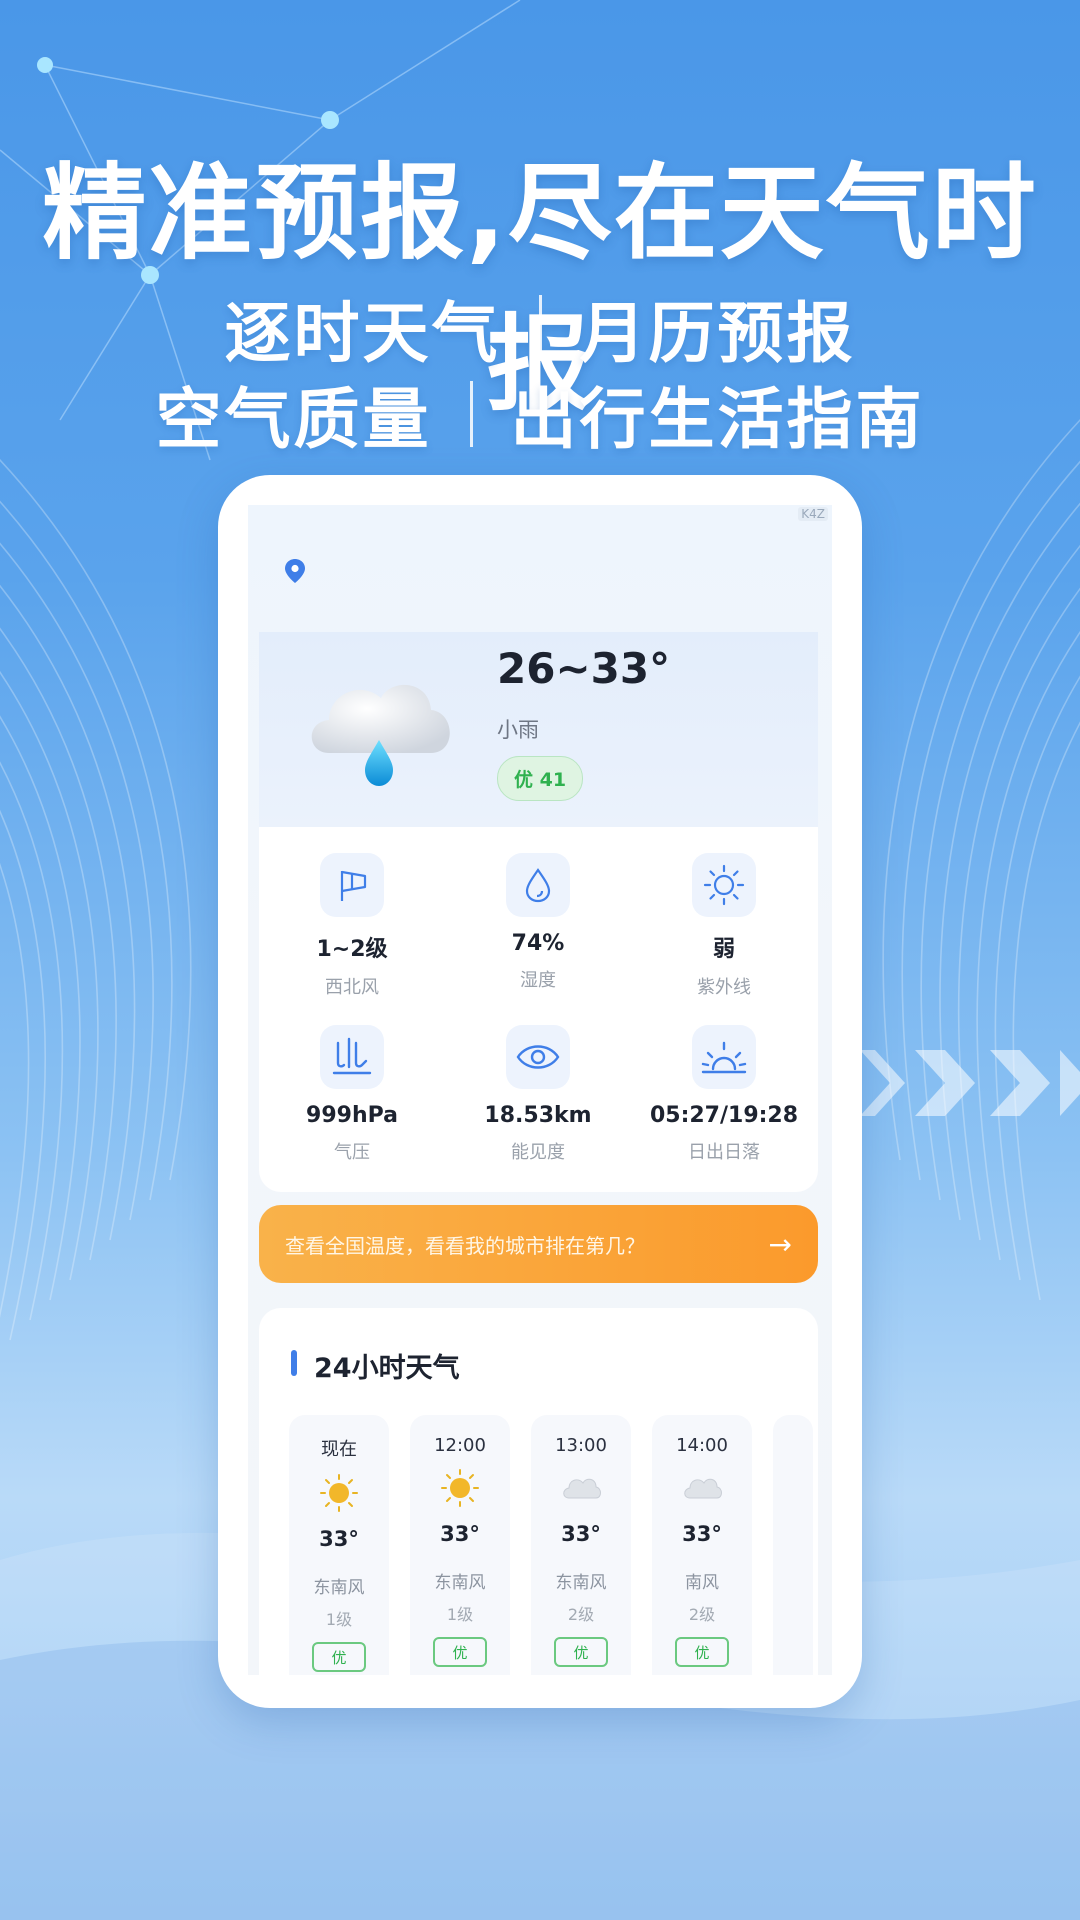  I want to click on metric-value: 18.53km, so click(538, 1115).